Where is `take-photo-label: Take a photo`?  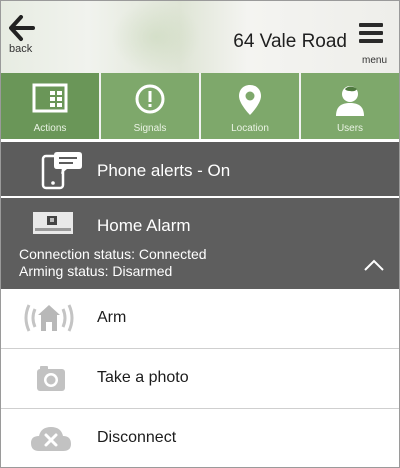
take-photo-label: Take a photo is located at coordinates (143, 377).